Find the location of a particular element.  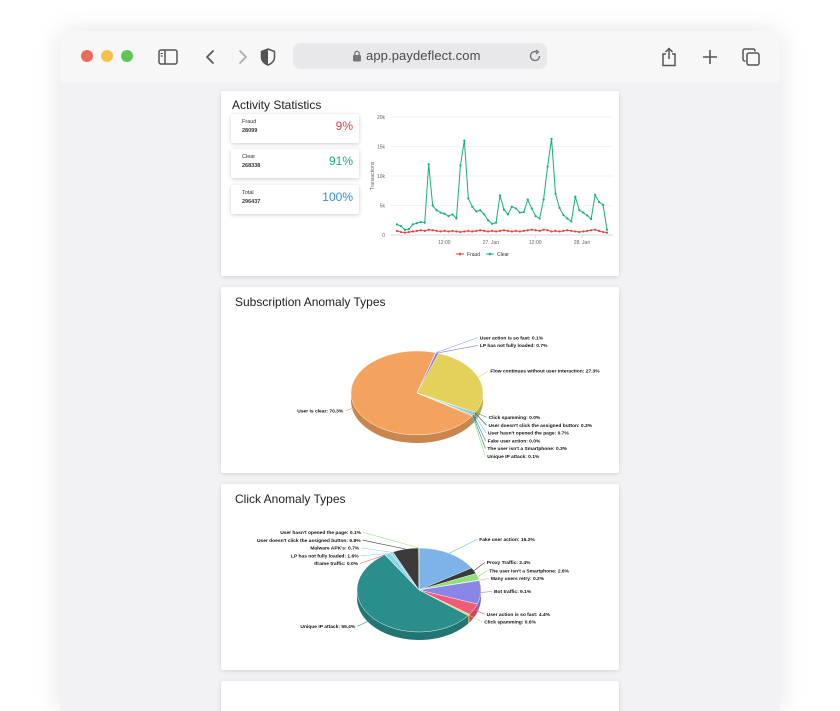

address-bar: app.paydeflect.com is located at coordinates (420, 56).